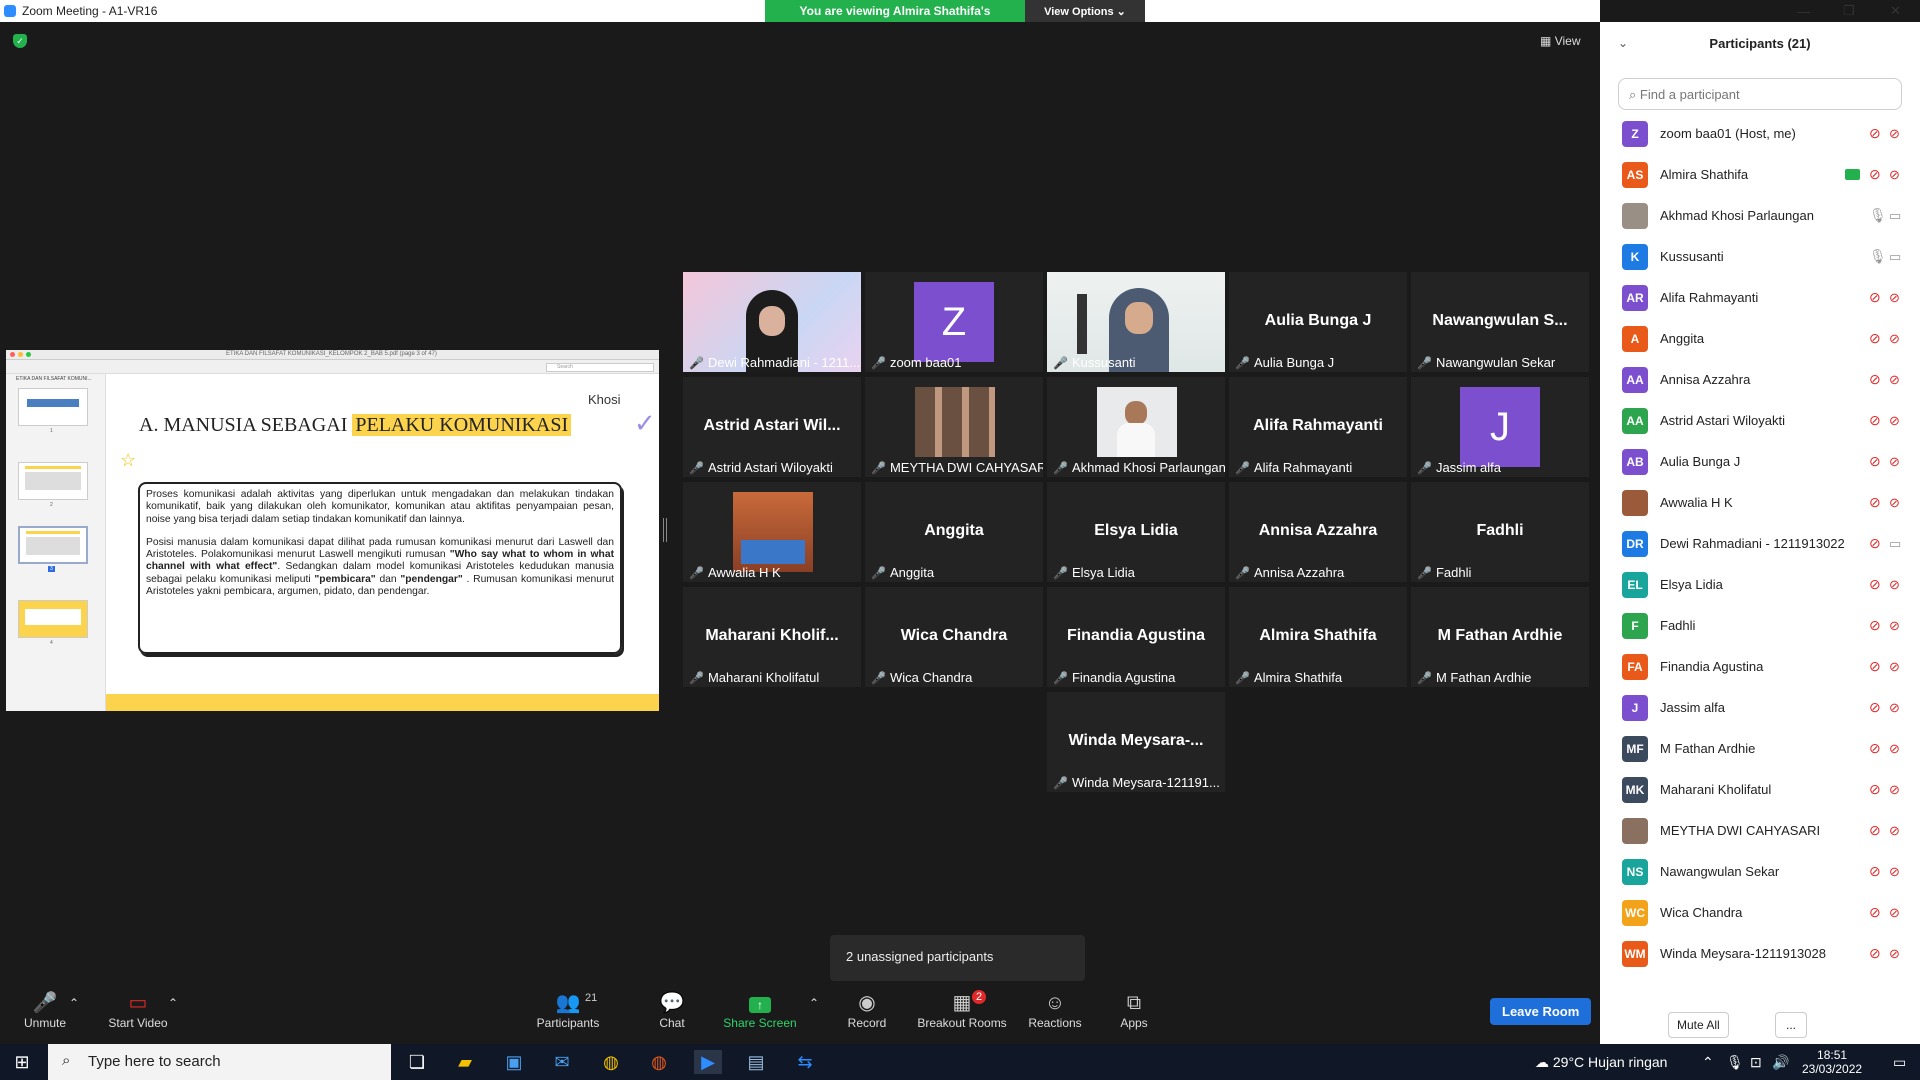 The image size is (1920, 1080). I want to click on task-view-icon: ❏, so click(417, 1062).